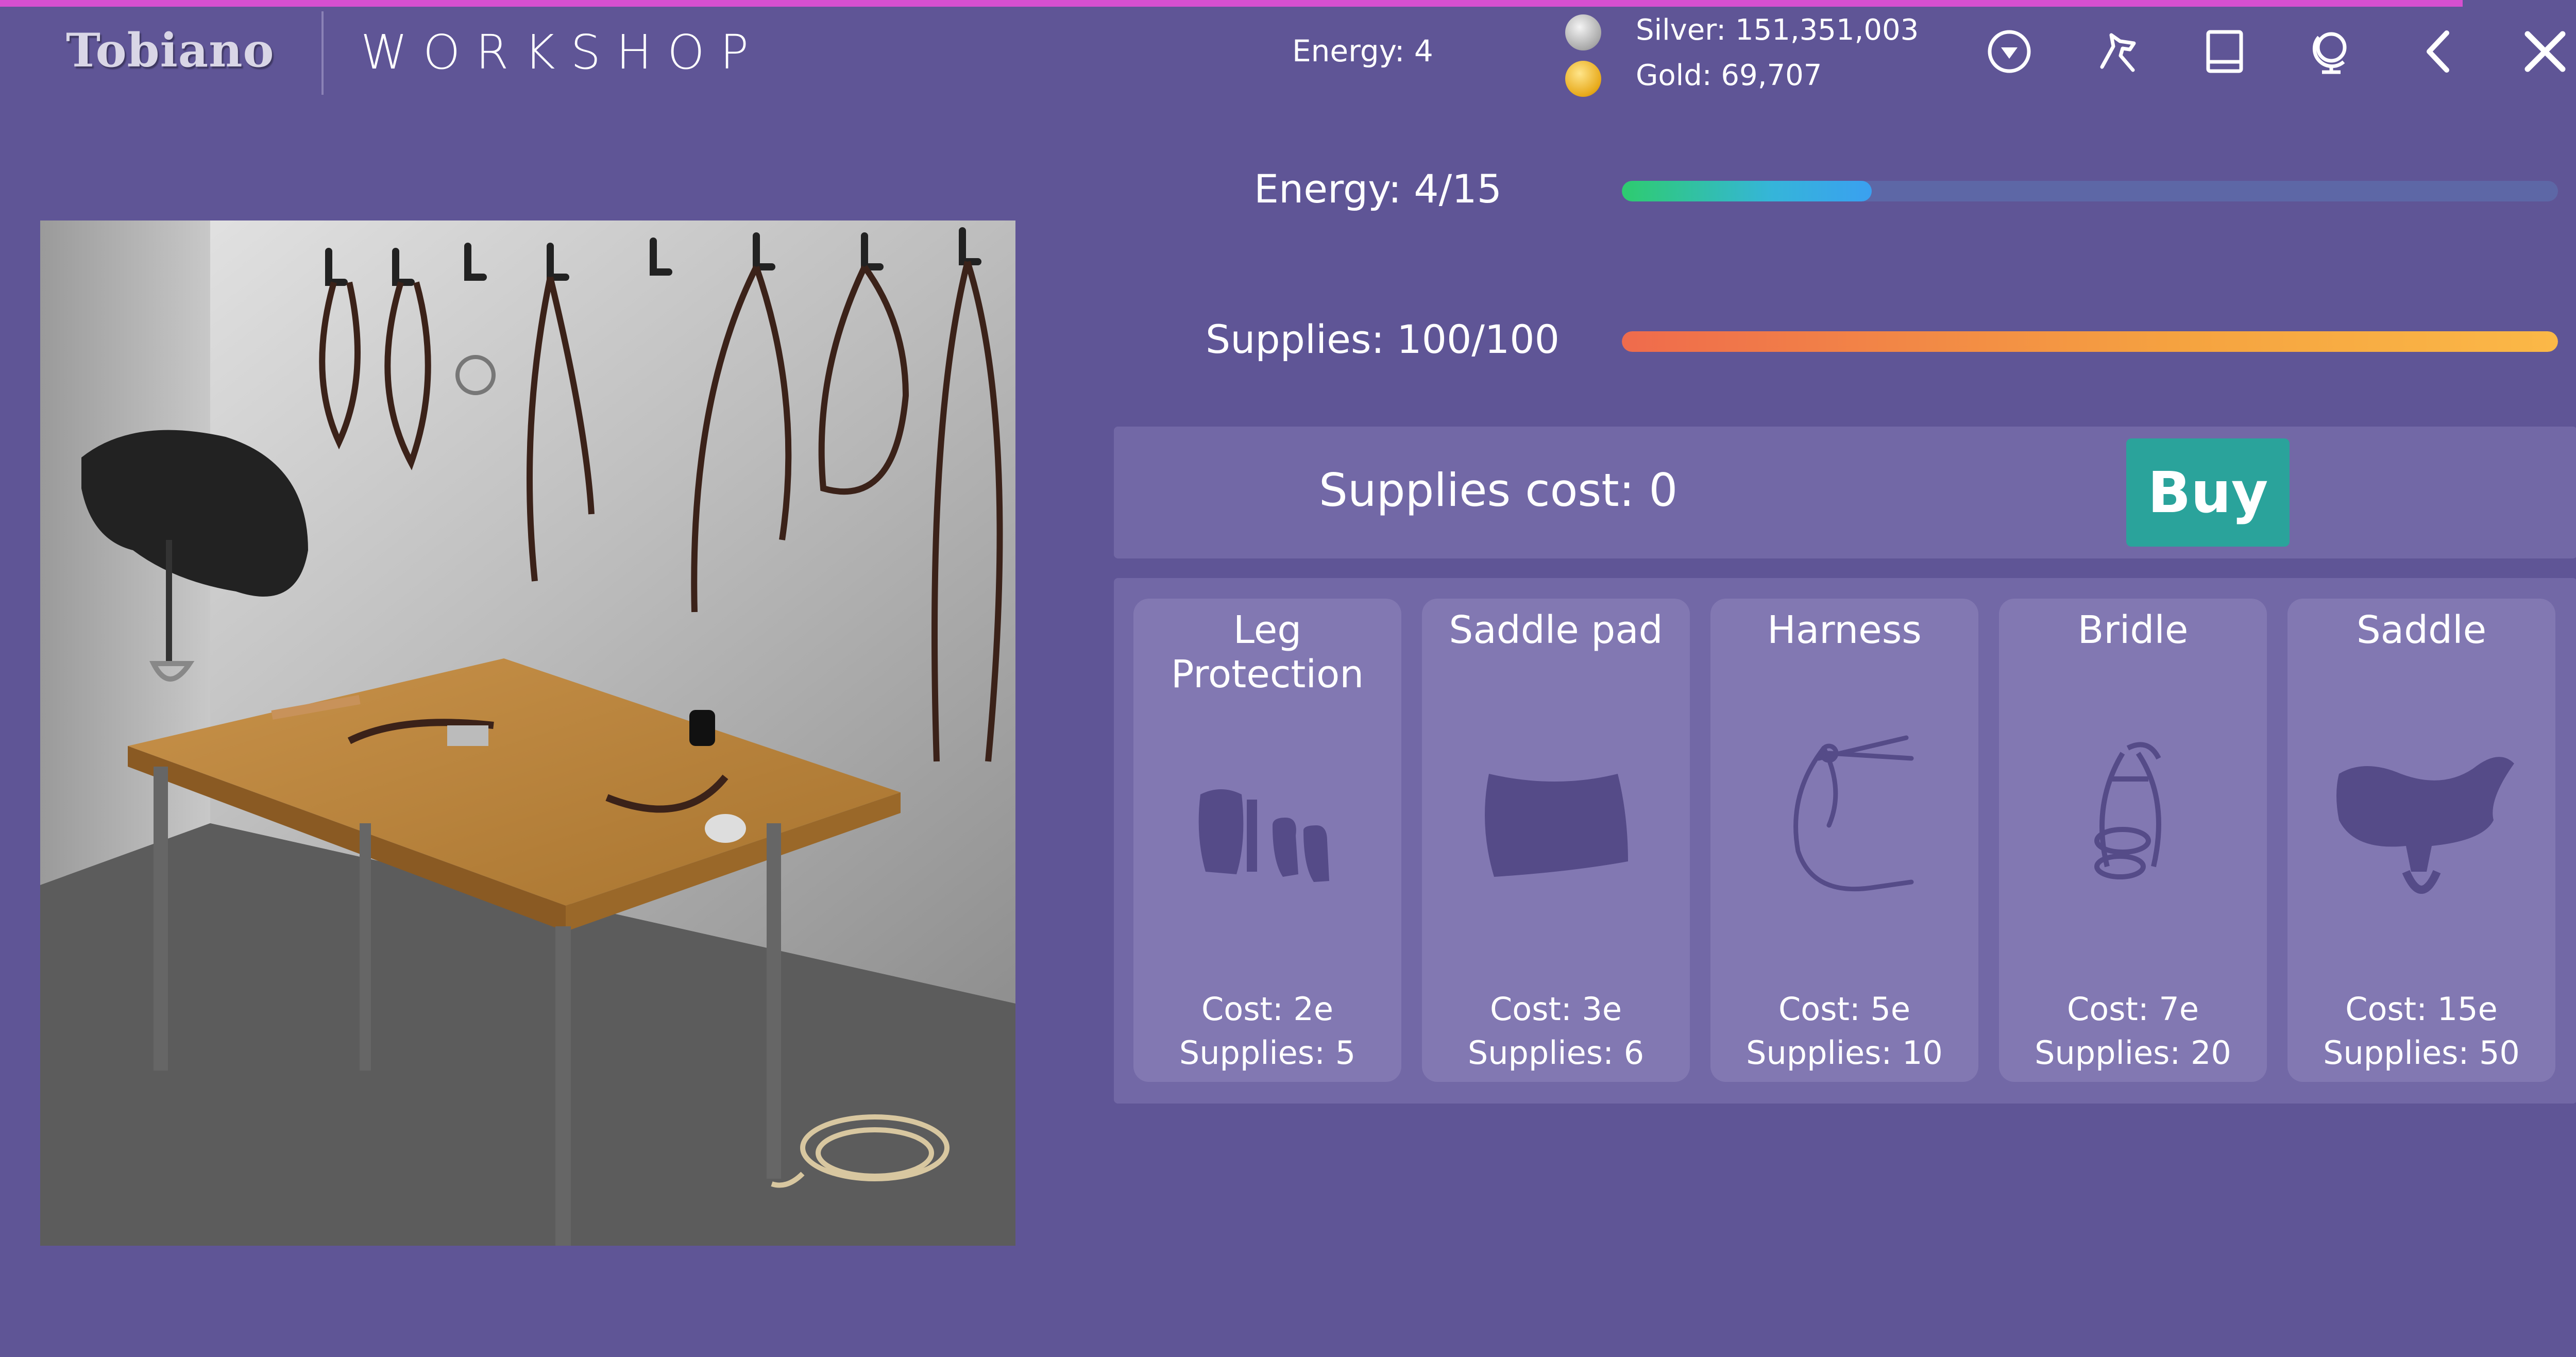  I want to click on item-card-saddle: Saddle Cost: 15e Supplies: 50, so click(2421, 840).